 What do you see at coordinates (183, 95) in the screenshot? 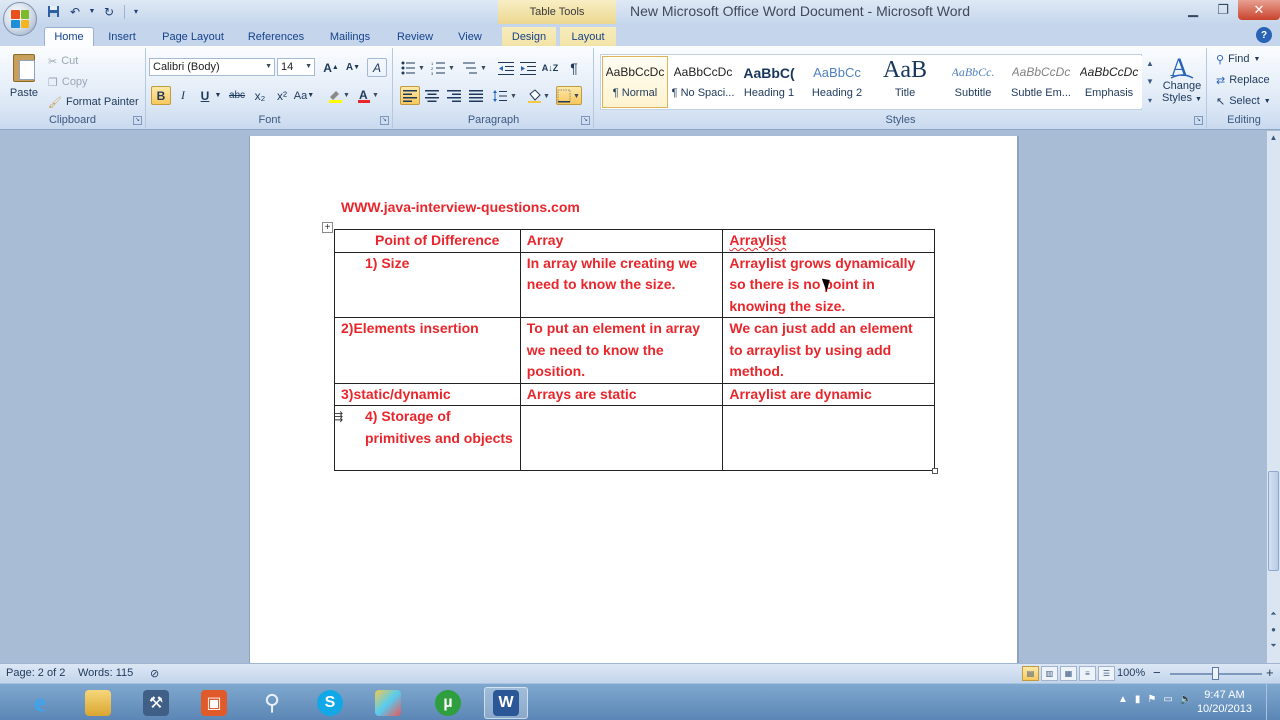
I see `italic-button: I` at bounding box center [183, 95].